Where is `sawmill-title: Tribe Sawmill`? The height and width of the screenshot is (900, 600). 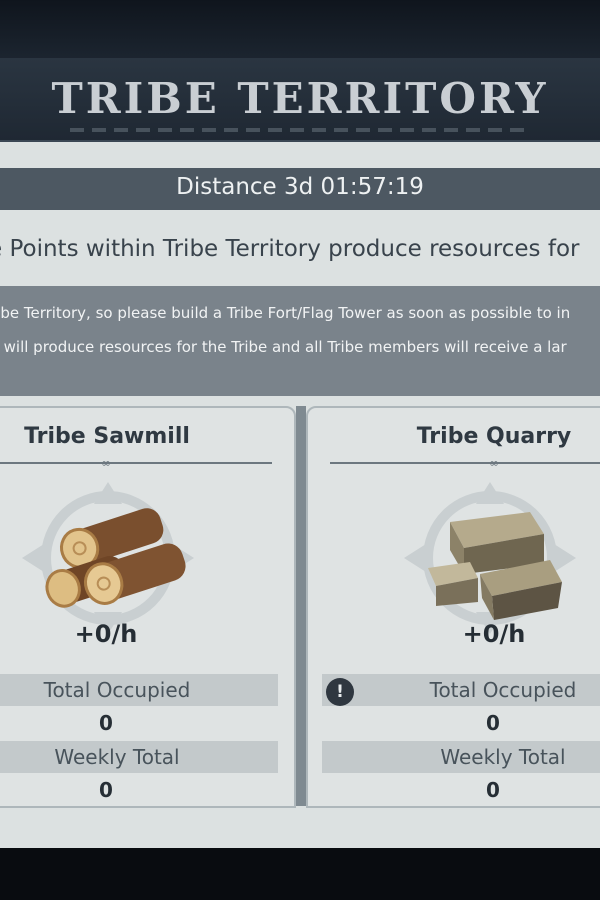 sawmill-title: Tribe Sawmill is located at coordinates (107, 436).